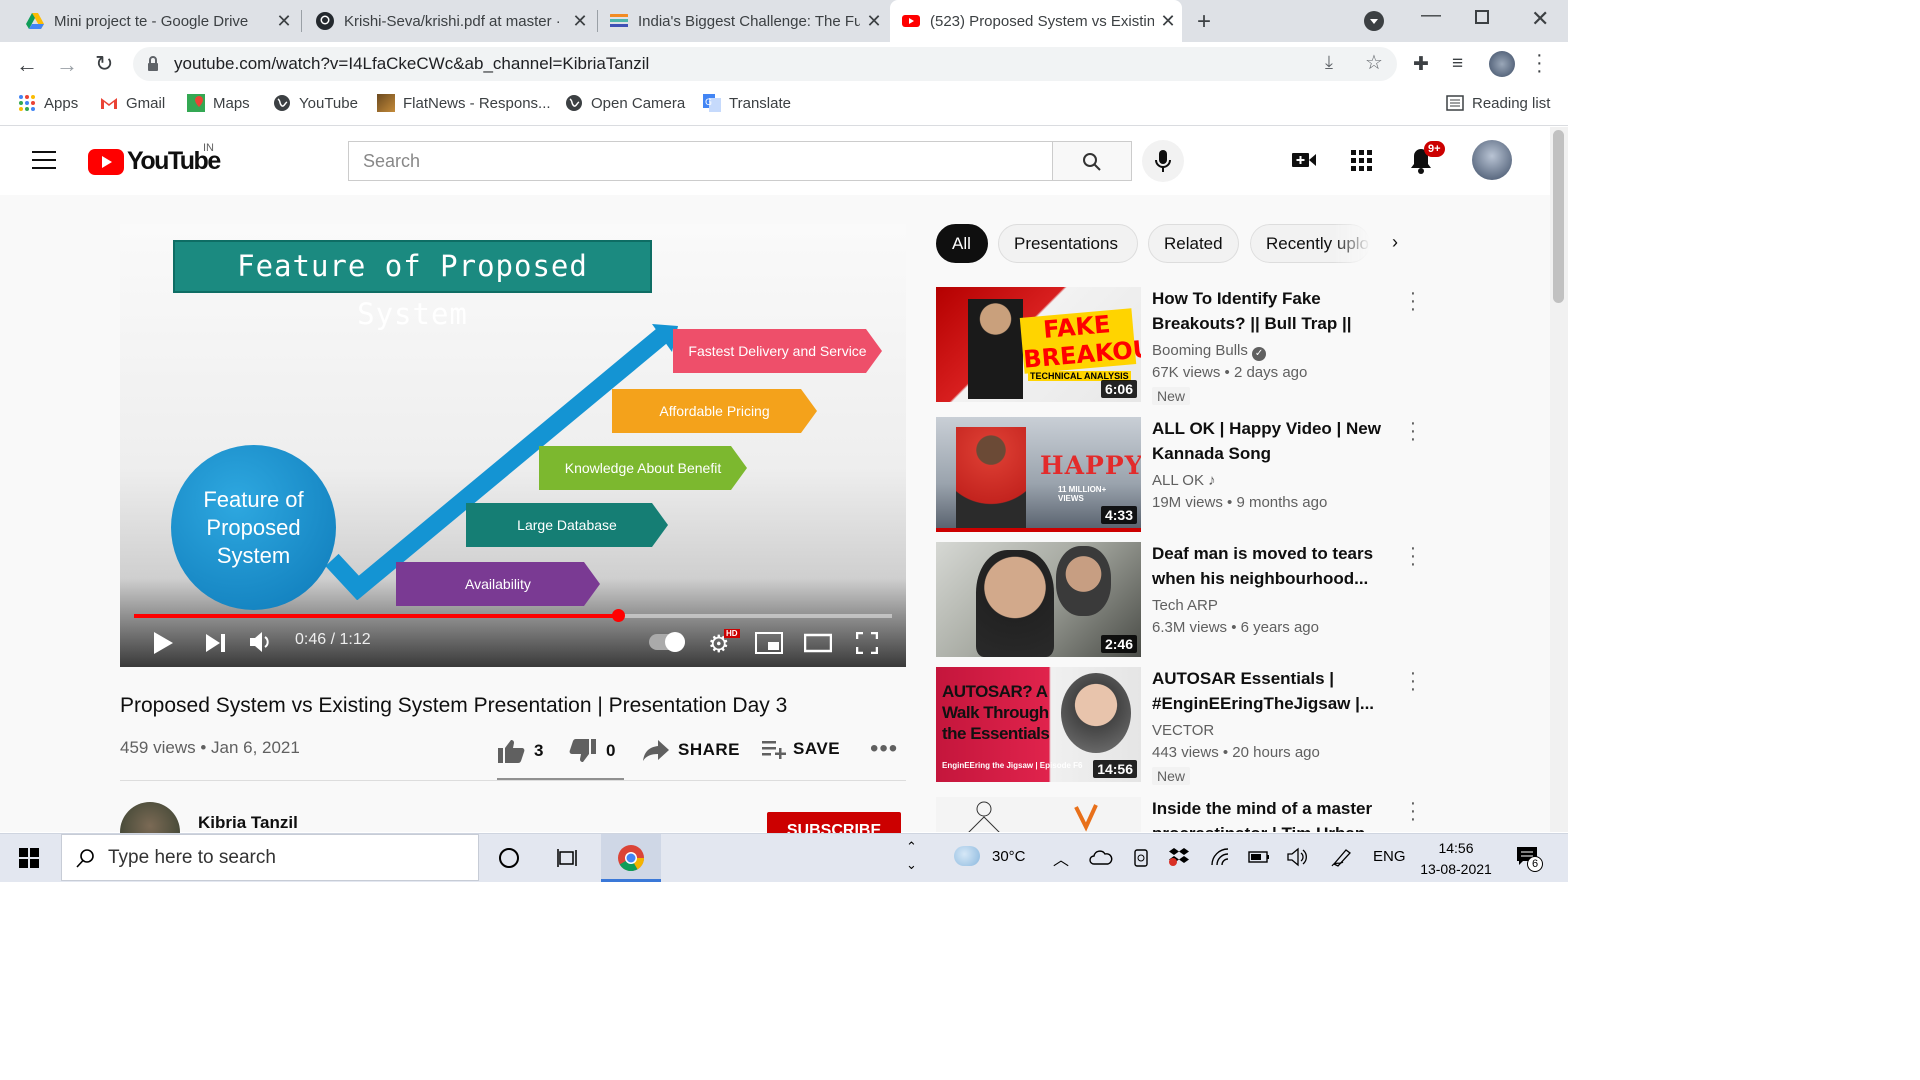  I want to click on new-tab-button: +, so click(1204, 22).